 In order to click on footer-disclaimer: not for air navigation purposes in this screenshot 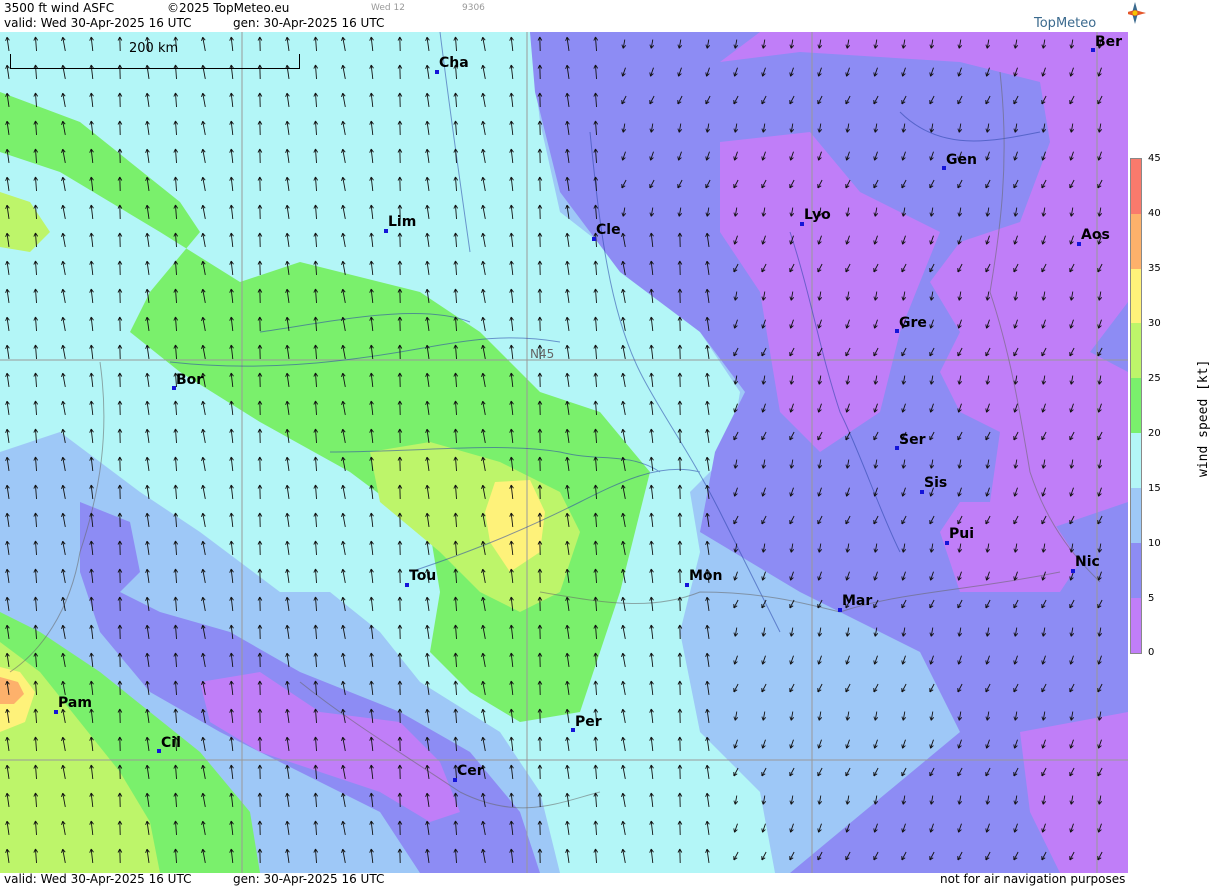, I will do `click(1033, 879)`.